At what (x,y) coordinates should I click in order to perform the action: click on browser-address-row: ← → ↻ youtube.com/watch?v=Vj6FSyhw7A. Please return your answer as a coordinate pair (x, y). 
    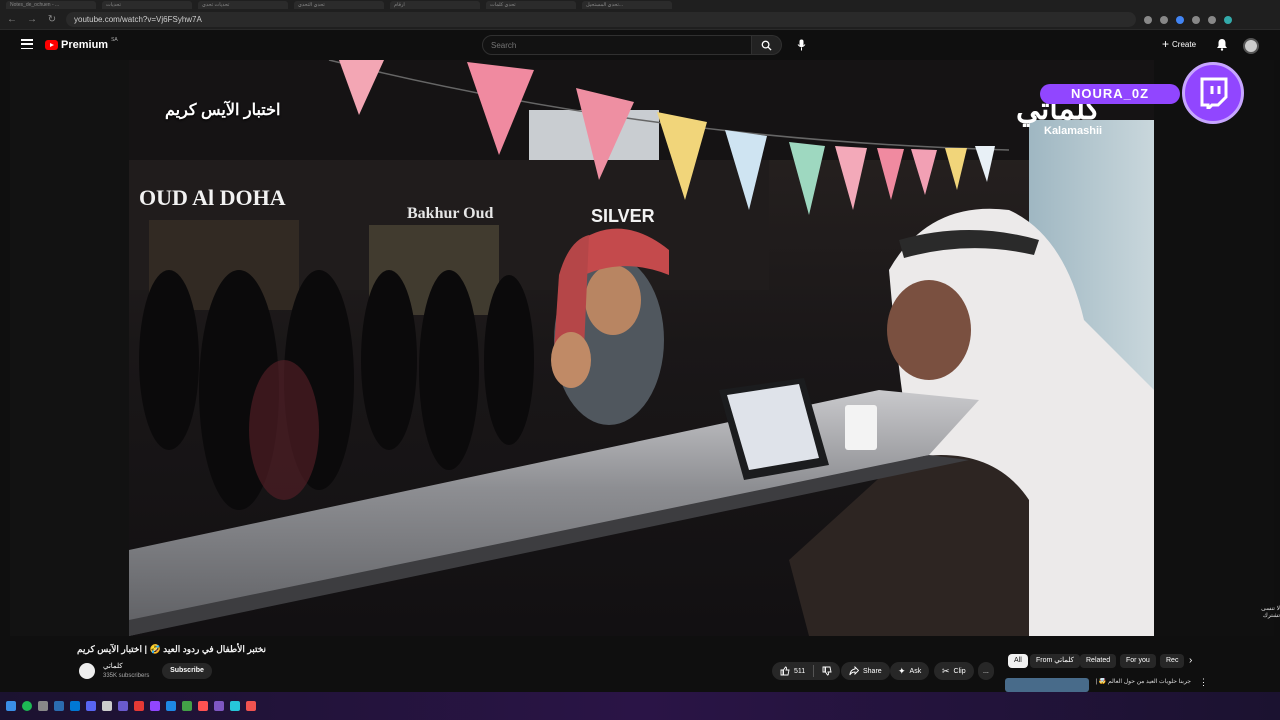
    Looking at the image, I should click on (640, 20).